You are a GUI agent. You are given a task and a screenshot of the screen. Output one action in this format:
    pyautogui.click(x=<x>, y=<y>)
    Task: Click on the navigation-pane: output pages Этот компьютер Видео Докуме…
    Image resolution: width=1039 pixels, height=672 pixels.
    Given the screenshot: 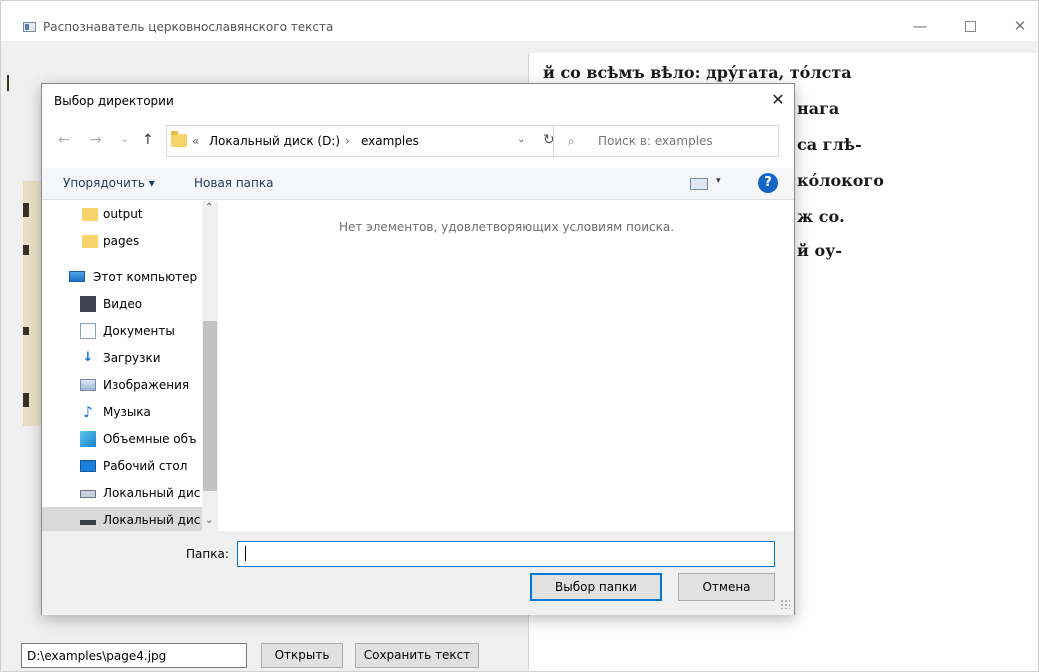 What is the action you would take?
    pyautogui.click(x=130, y=367)
    